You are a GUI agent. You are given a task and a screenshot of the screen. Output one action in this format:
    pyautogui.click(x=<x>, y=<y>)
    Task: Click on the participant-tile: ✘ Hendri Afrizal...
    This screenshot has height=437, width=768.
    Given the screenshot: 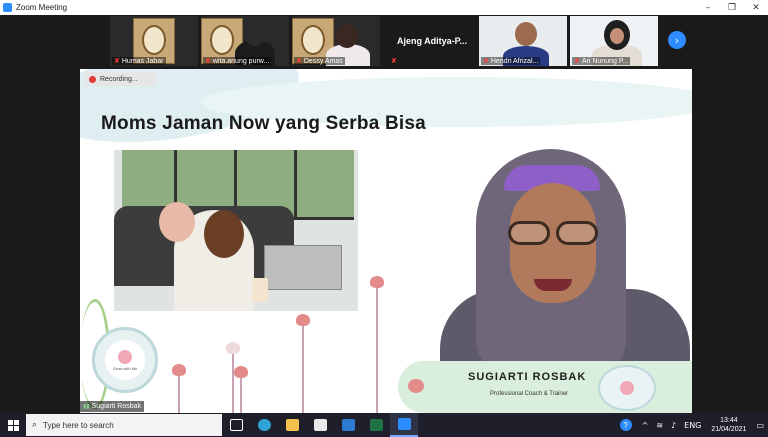 What is the action you would take?
    pyautogui.click(x=523, y=41)
    